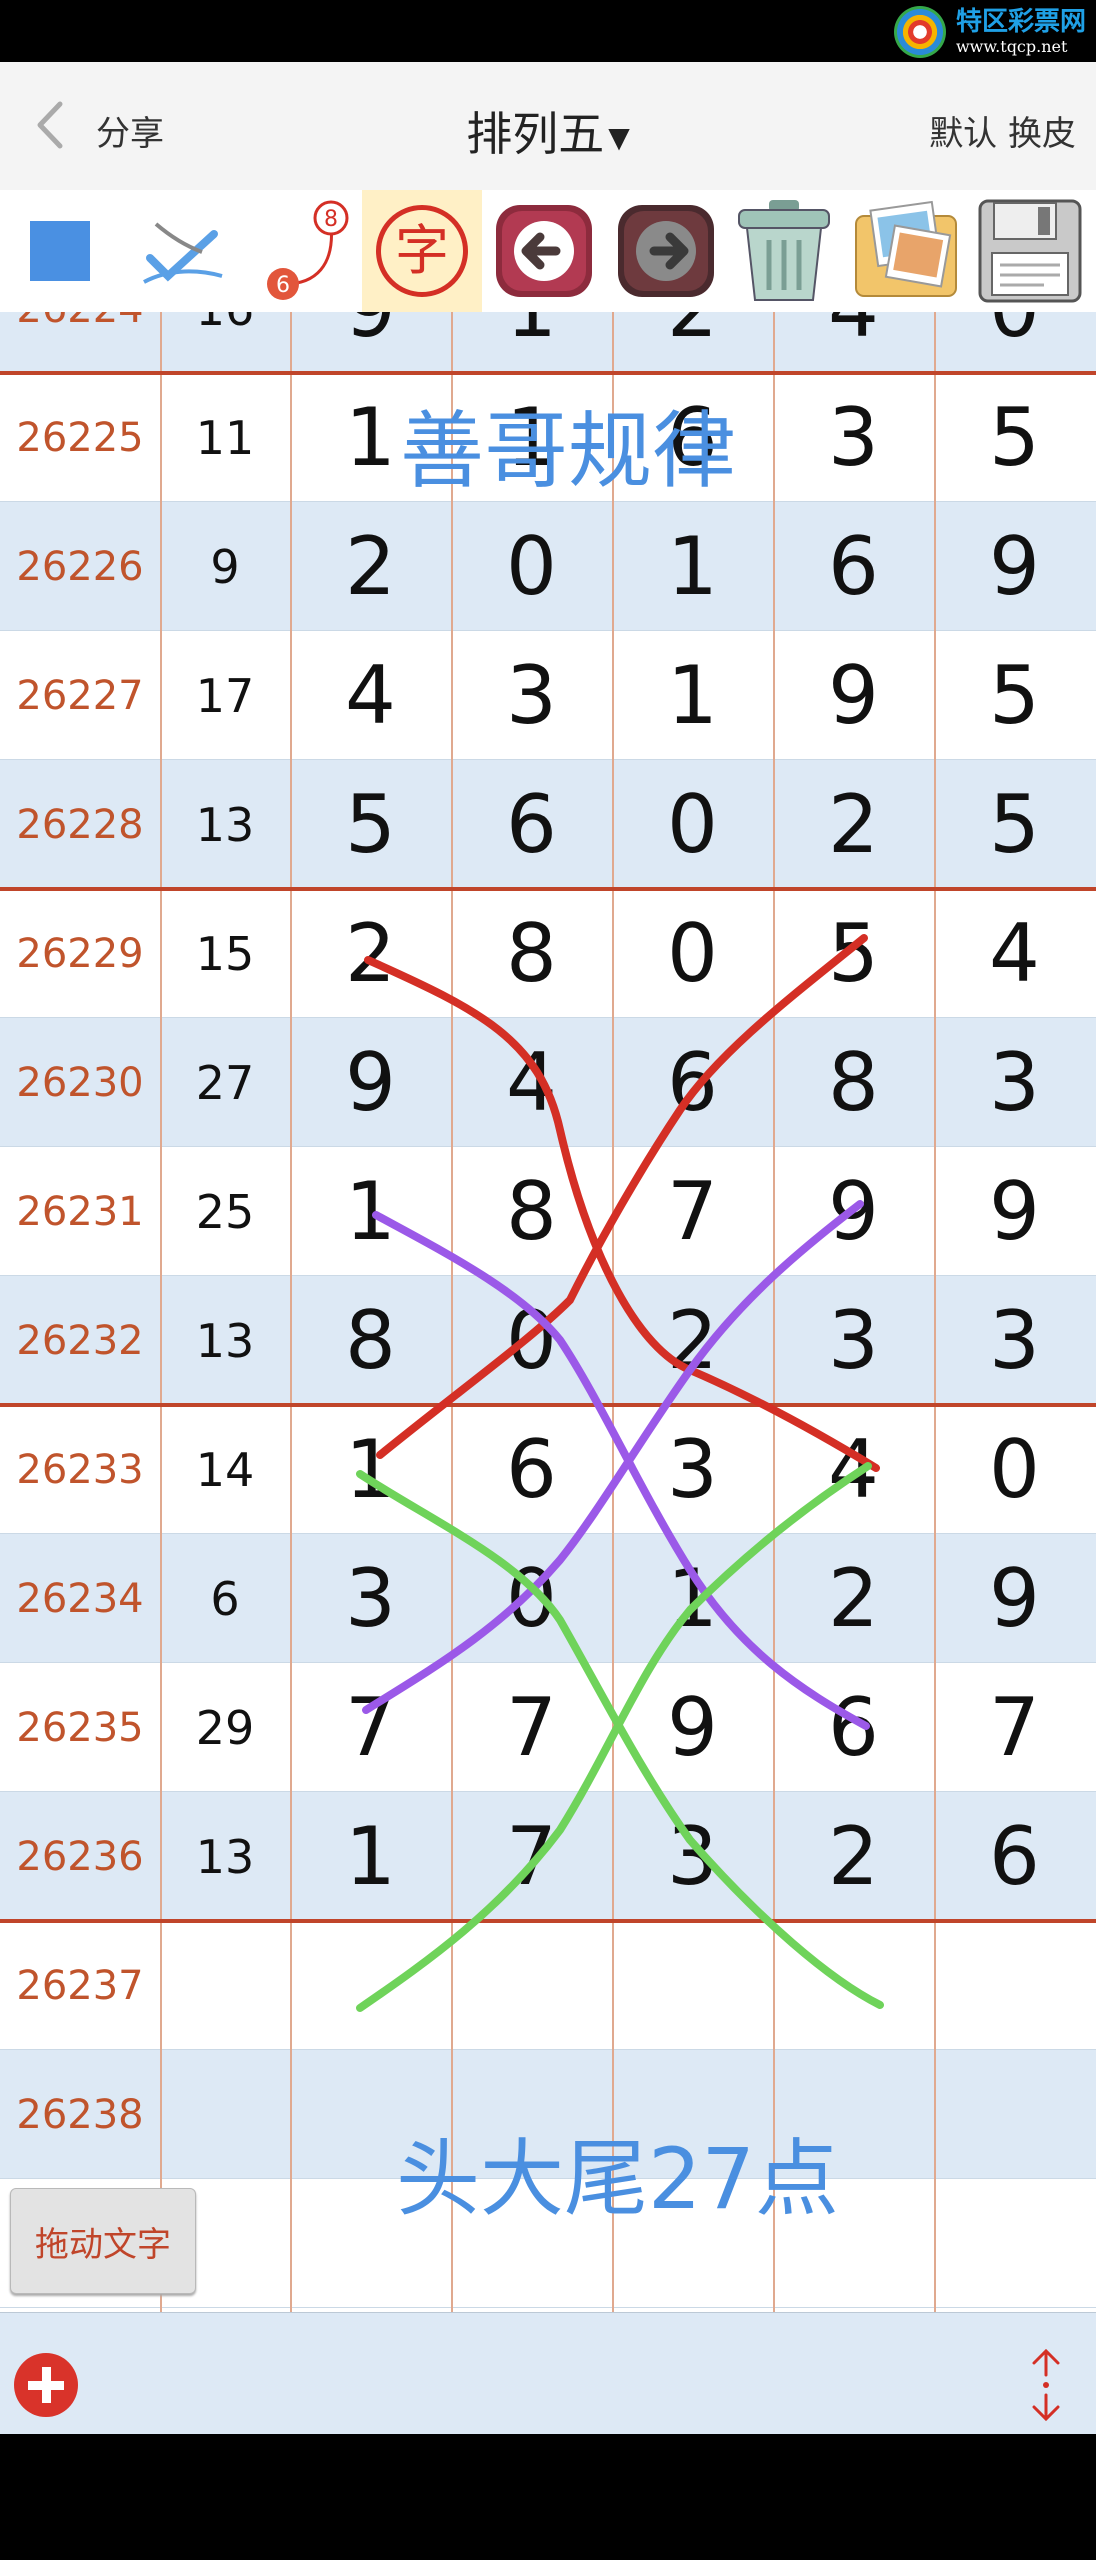  I want to click on resize-arrows-icon, so click(1046, 2385).